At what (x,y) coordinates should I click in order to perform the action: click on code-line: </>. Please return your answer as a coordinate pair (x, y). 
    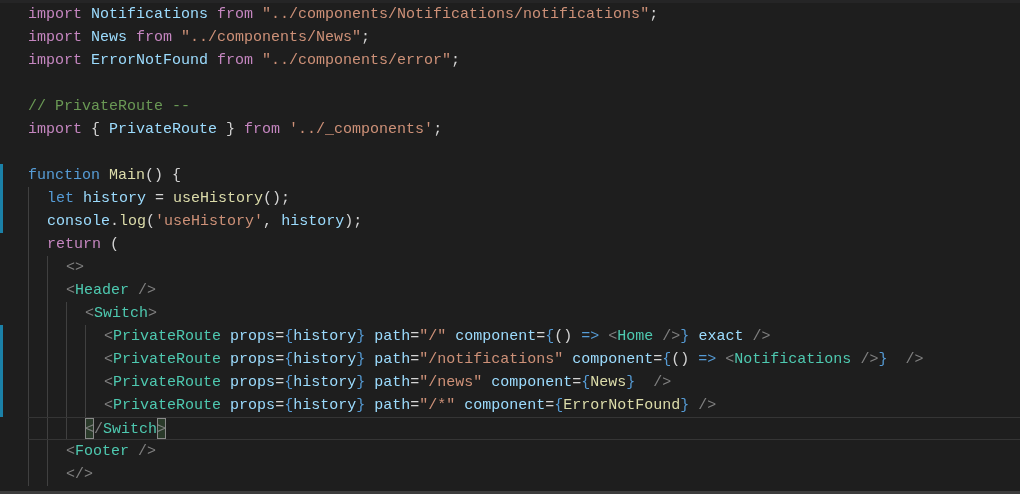
    Looking at the image, I should click on (80, 474).